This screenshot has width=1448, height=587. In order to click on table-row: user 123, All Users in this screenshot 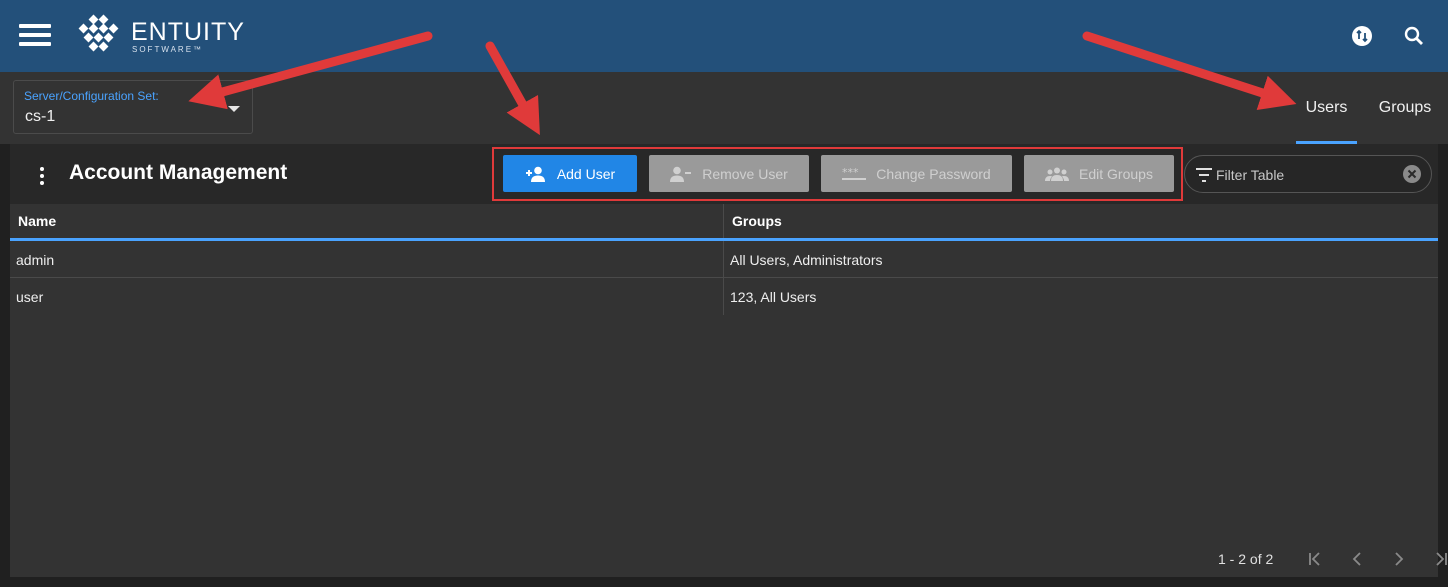, I will do `click(724, 296)`.